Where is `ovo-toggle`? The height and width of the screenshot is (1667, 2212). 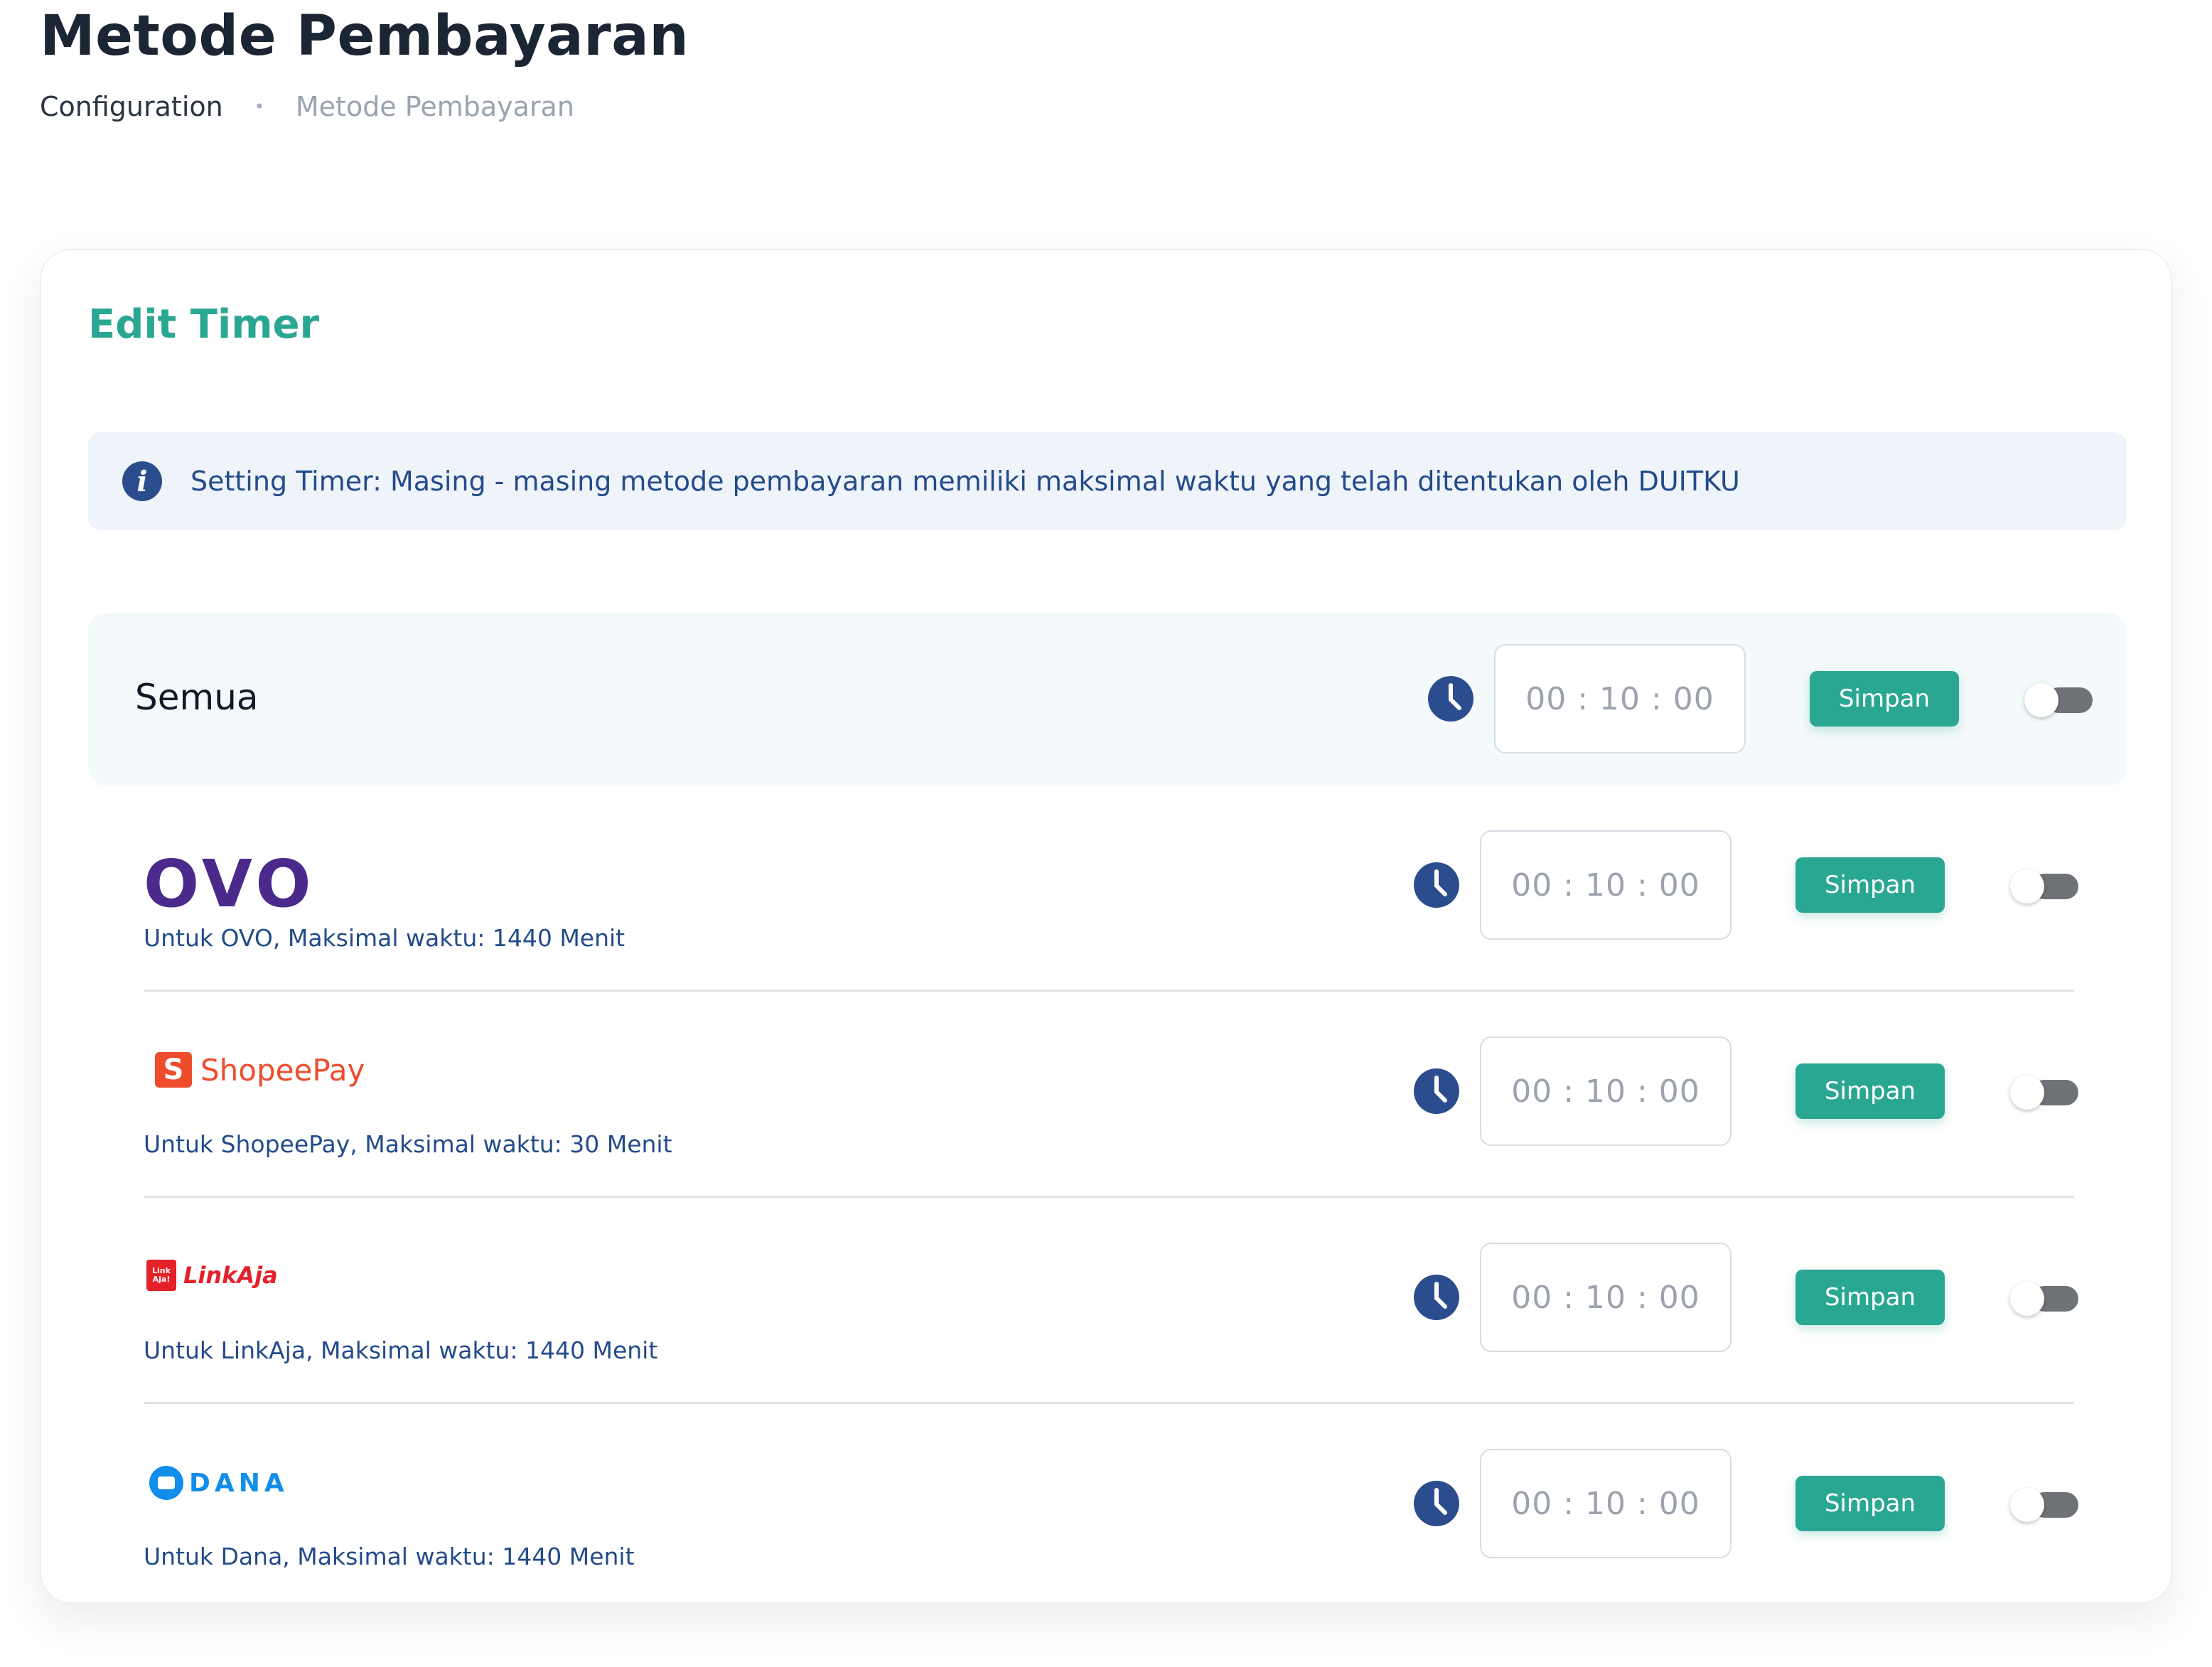
ovo-toggle is located at coordinates (2044, 886).